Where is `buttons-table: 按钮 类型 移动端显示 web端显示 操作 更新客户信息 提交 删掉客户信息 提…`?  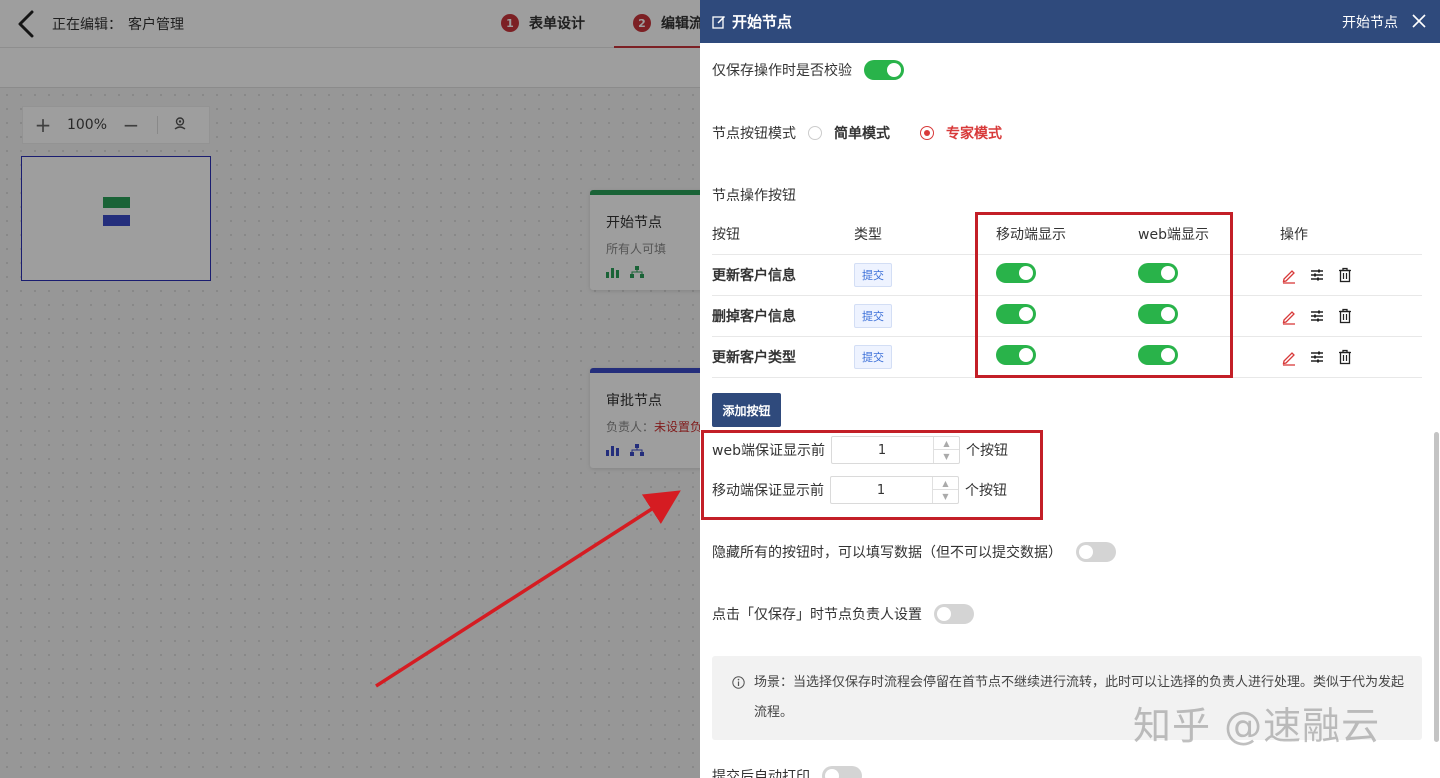
buttons-table: 按钮 类型 移动端显示 web端显示 操作 更新客户信息 提交 删掉客户信息 提… is located at coordinates (1067, 296).